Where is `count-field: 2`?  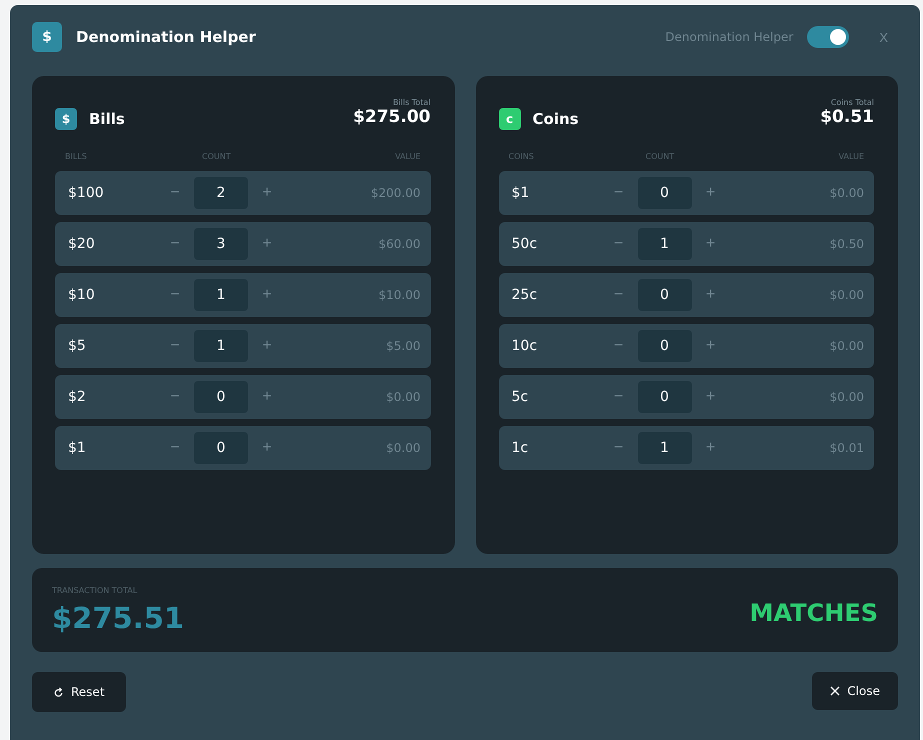 count-field: 2 is located at coordinates (221, 193).